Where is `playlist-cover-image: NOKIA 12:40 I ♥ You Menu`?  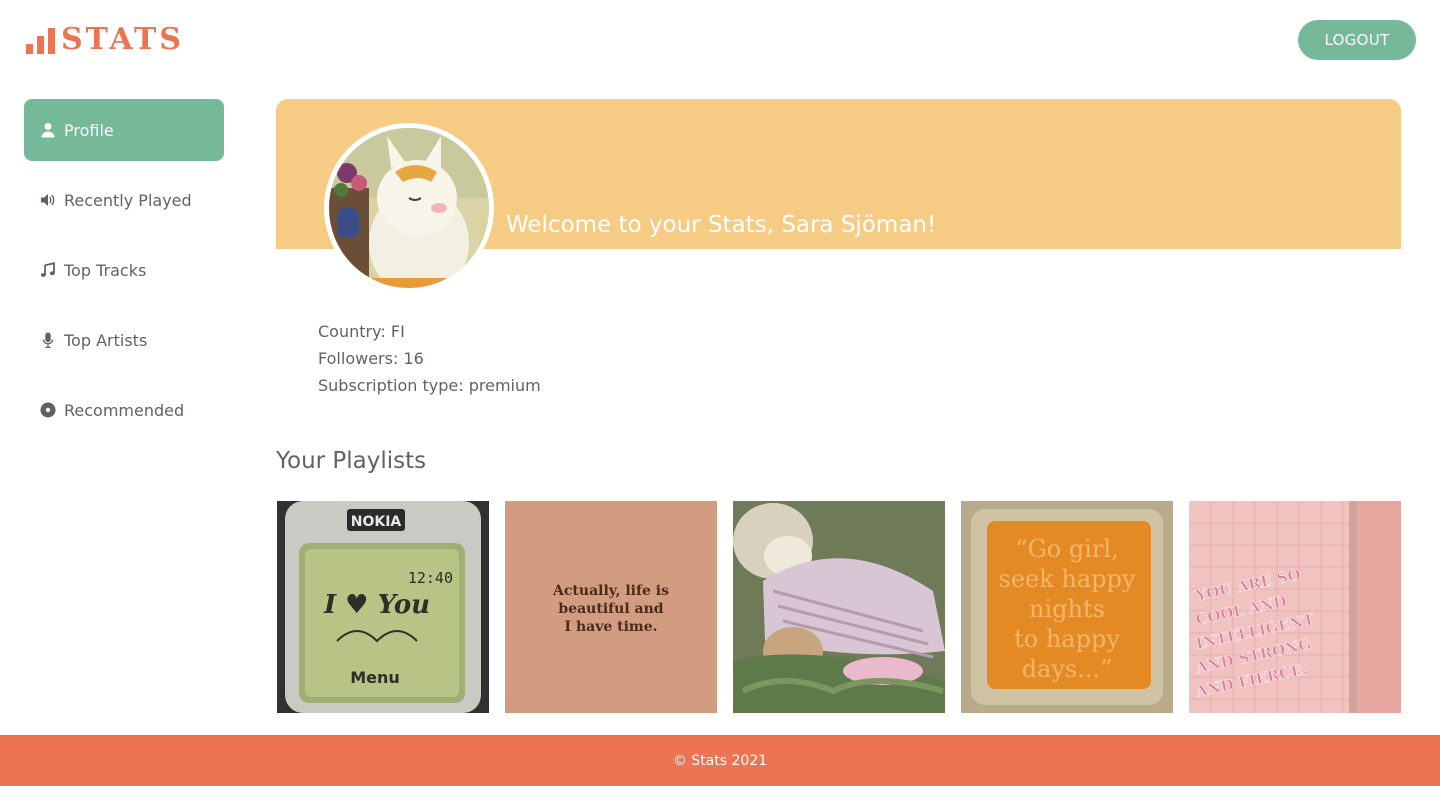
playlist-cover-image: NOKIA 12:40 I ♥ You Menu is located at coordinates (383, 607).